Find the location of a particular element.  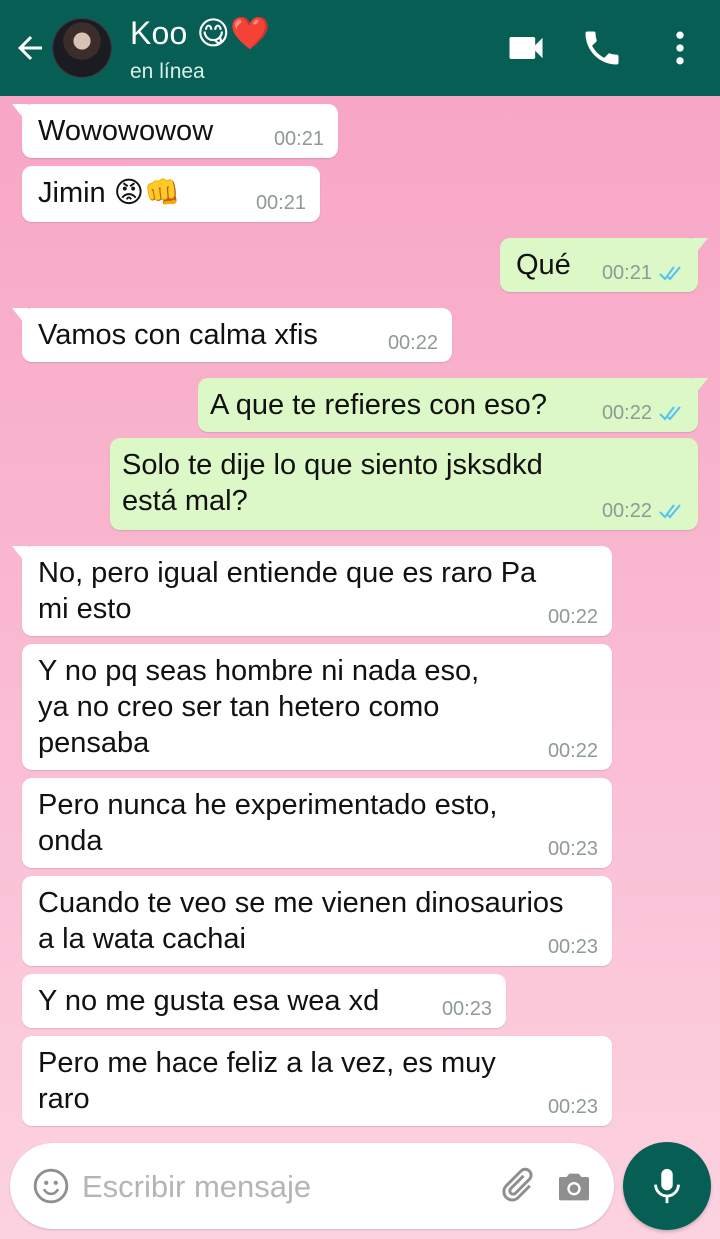

message-text: Wowowowow is located at coordinates (126, 131).